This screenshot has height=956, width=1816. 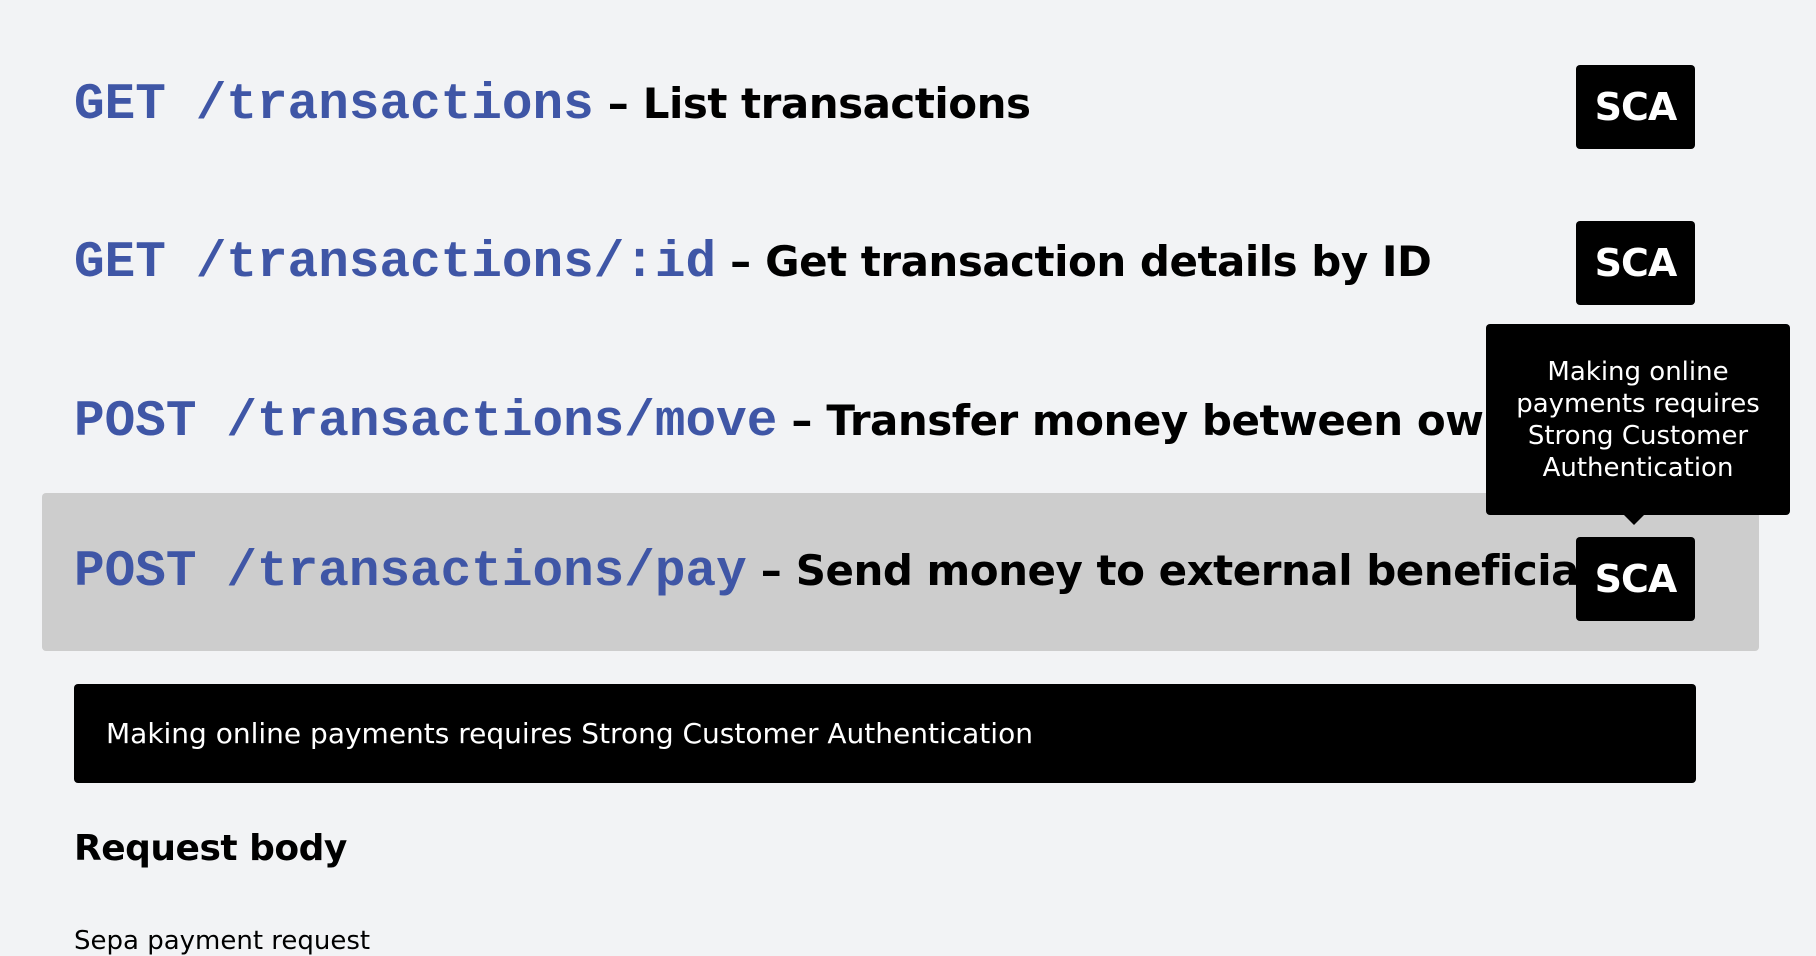 What do you see at coordinates (486, 572) in the screenshot?
I see `endpoint-path: /transactions/pay` at bounding box center [486, 572].